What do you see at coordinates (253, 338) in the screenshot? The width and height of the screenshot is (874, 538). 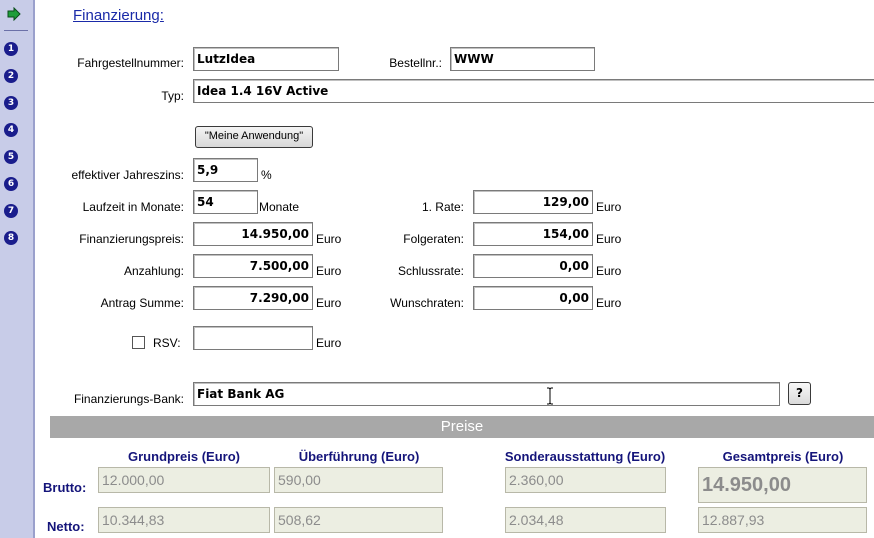 I see `rsv-input` at bounding box center [253, 338].